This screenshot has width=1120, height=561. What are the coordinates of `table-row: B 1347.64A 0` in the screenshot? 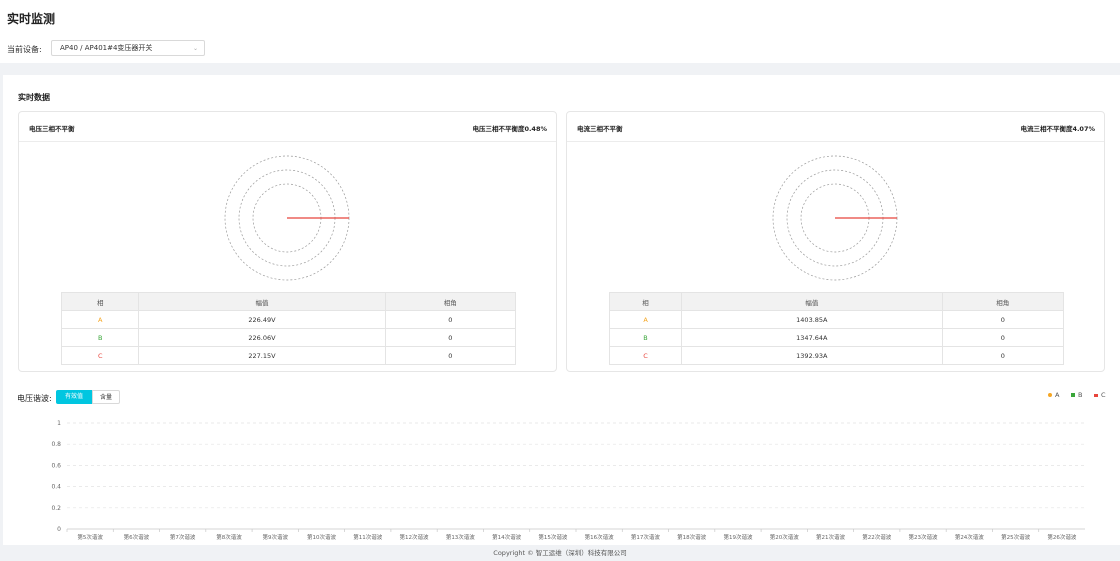 It's located at (836, 337).